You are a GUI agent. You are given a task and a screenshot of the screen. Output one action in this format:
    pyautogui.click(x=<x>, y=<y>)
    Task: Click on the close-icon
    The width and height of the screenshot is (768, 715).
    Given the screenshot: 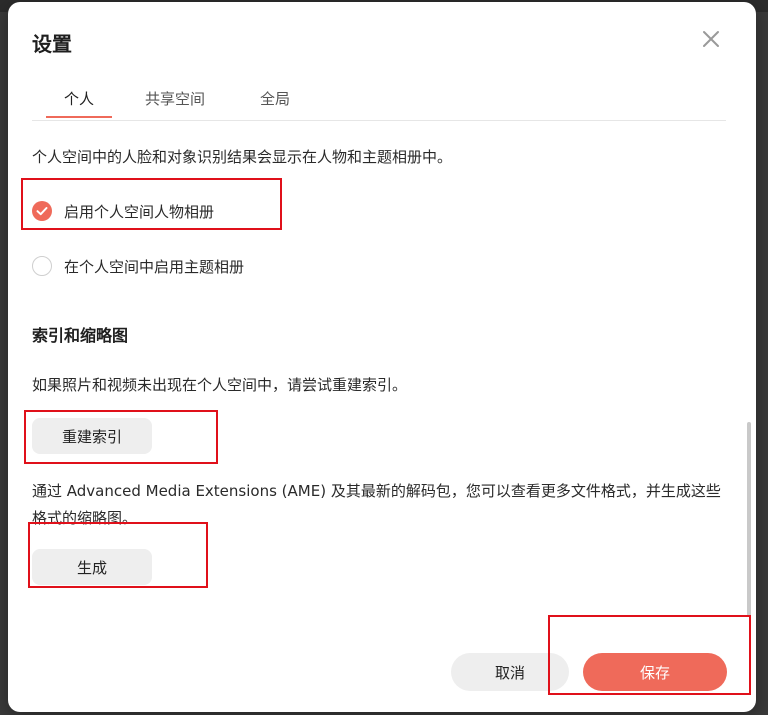 What is the action you would take?
    pyautogui.click(x=711, y=39)
    